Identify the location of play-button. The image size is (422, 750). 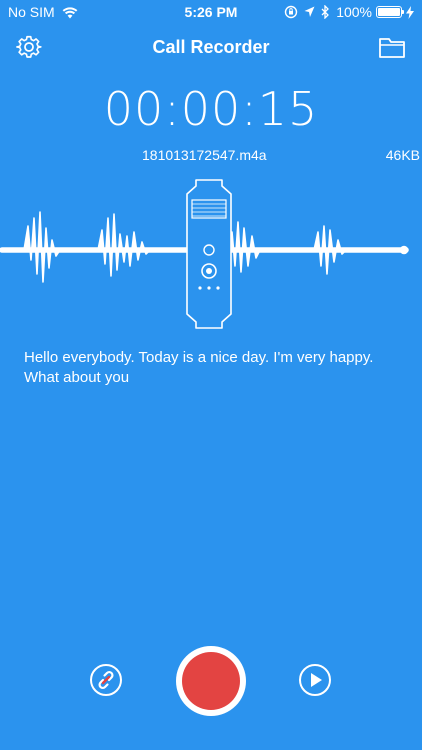
(315, 680).